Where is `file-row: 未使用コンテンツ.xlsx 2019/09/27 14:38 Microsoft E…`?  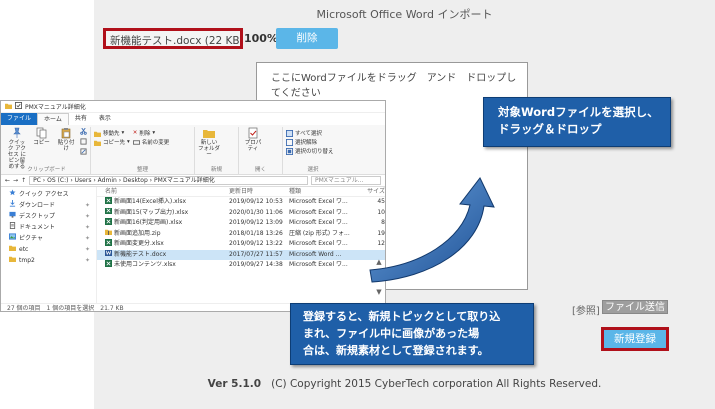
file-row: 未使用コンテンツ.xlsx 2019/09/27 14:38 Microsoft E… is located at coordinates (241, 265).